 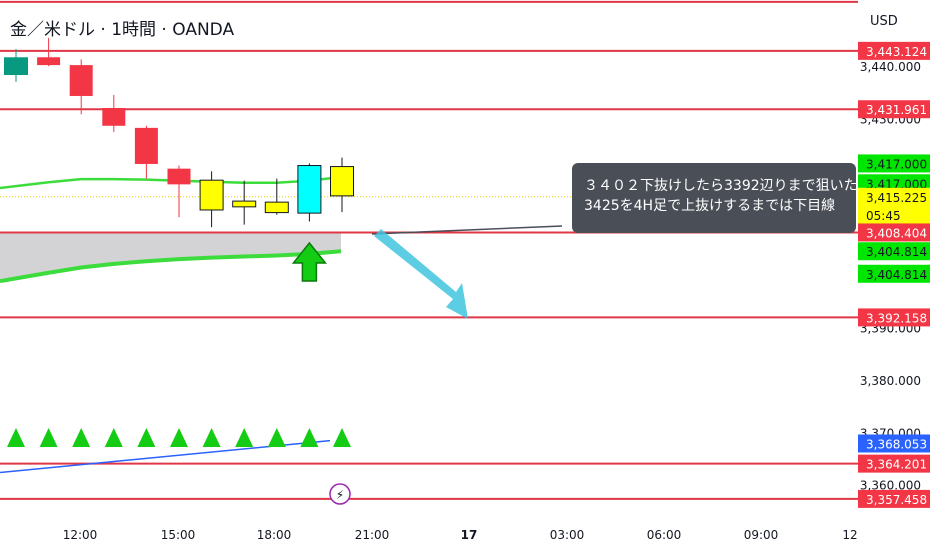 I want to click on countdown-text: 05:45, so click(x=883, y=216).